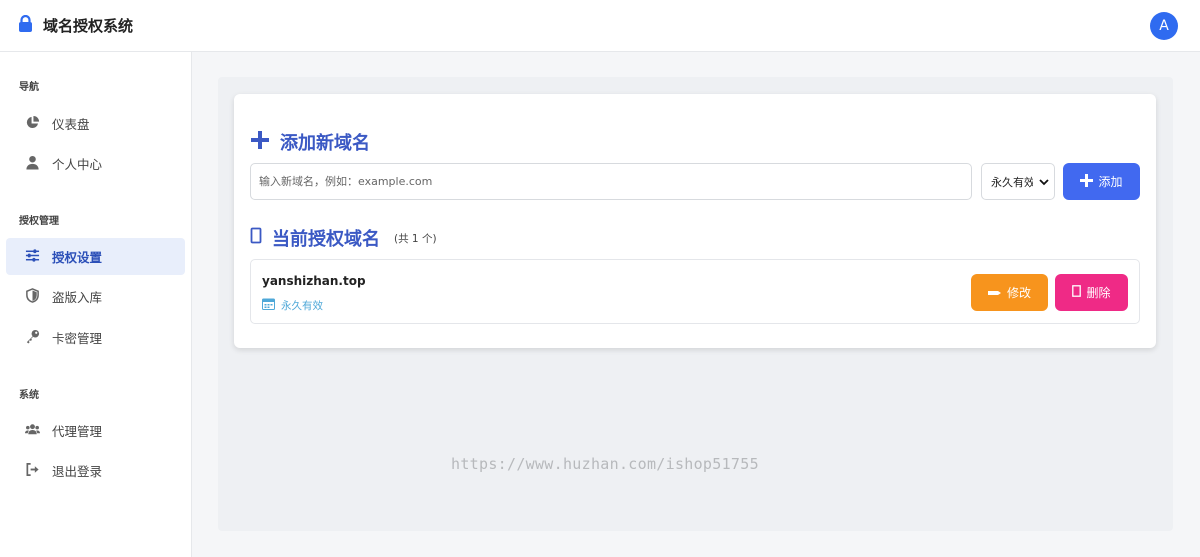 The image size is (1200, 557). What do you see at coordinates (77, 431) in the screenshot?
I see `sidebar-item-label: 代理管理` at bounding box center [77, 431].